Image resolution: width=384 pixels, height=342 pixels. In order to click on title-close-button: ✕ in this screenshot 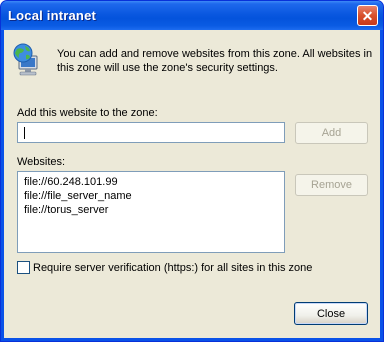, I will do `click(367, 15)`.